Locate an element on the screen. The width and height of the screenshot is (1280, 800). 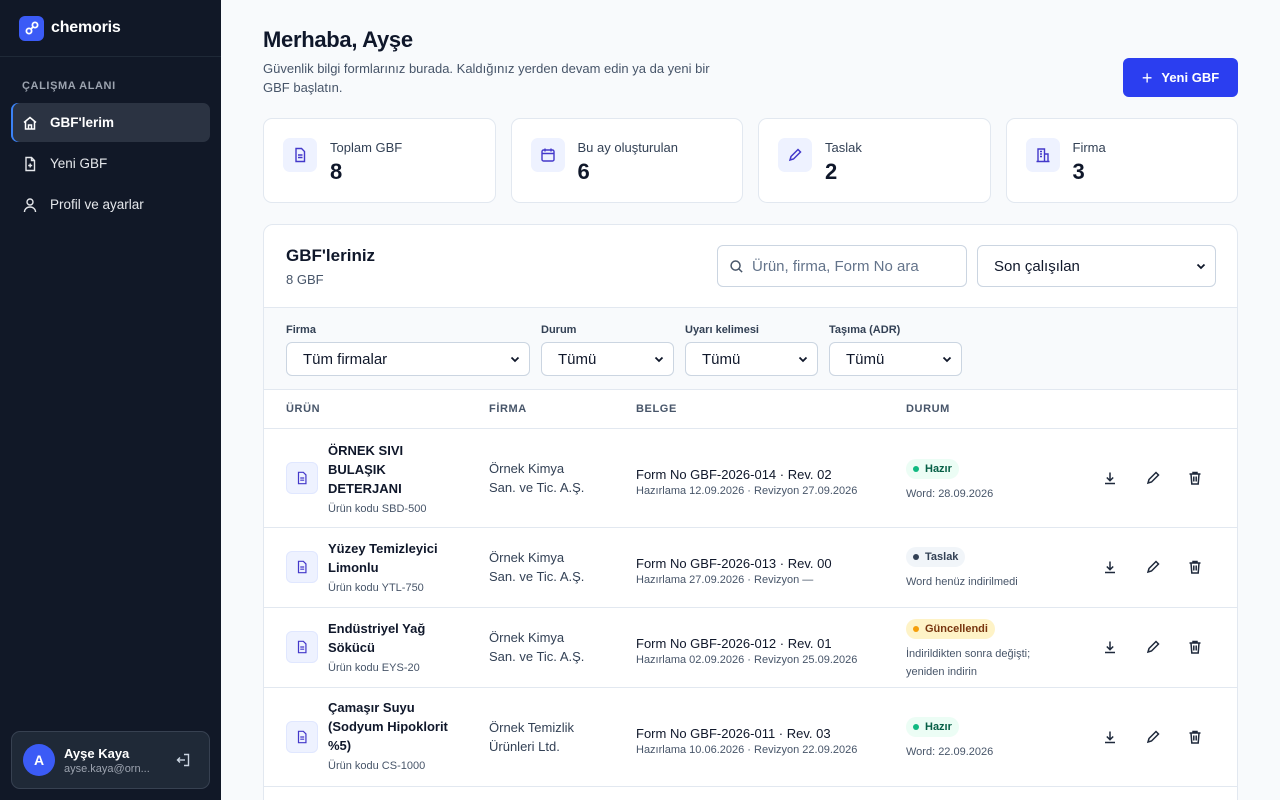
pencil-icon is located at coordinates (795, 155).